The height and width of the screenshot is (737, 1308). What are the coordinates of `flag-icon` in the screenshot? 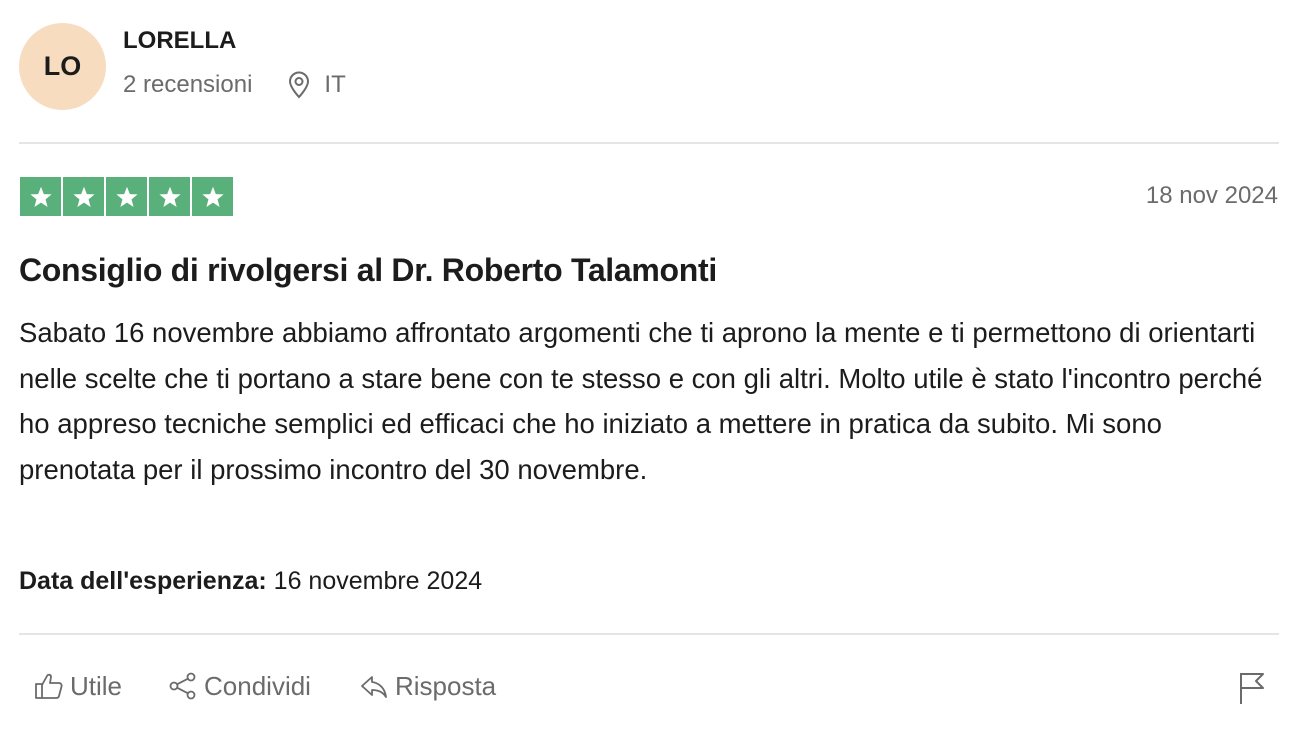 It's located at (1252, 688).